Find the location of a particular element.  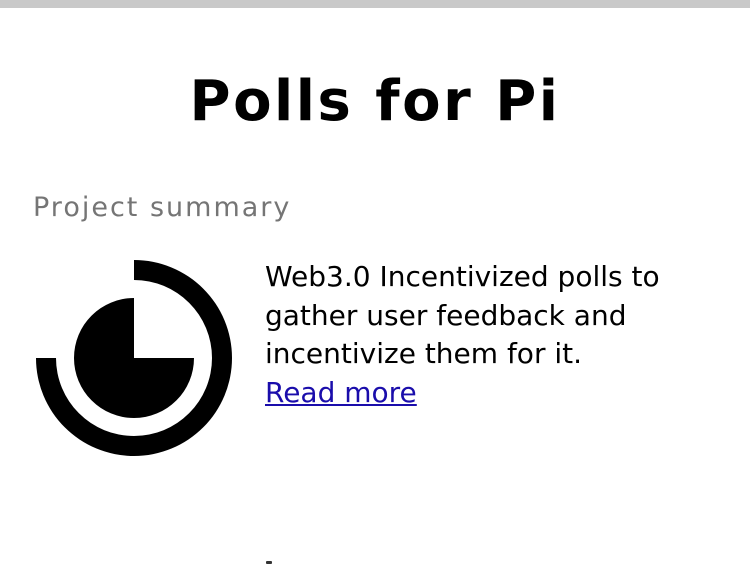

scroll-indicator is located at coordinates (269, 562).